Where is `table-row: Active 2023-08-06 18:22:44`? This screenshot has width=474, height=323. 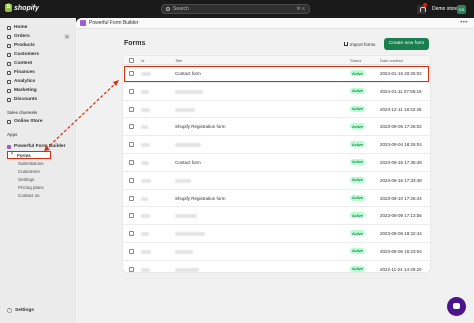
table-row: Active 2023-08-06 18:22:44 is located at coordinates (276, 234).